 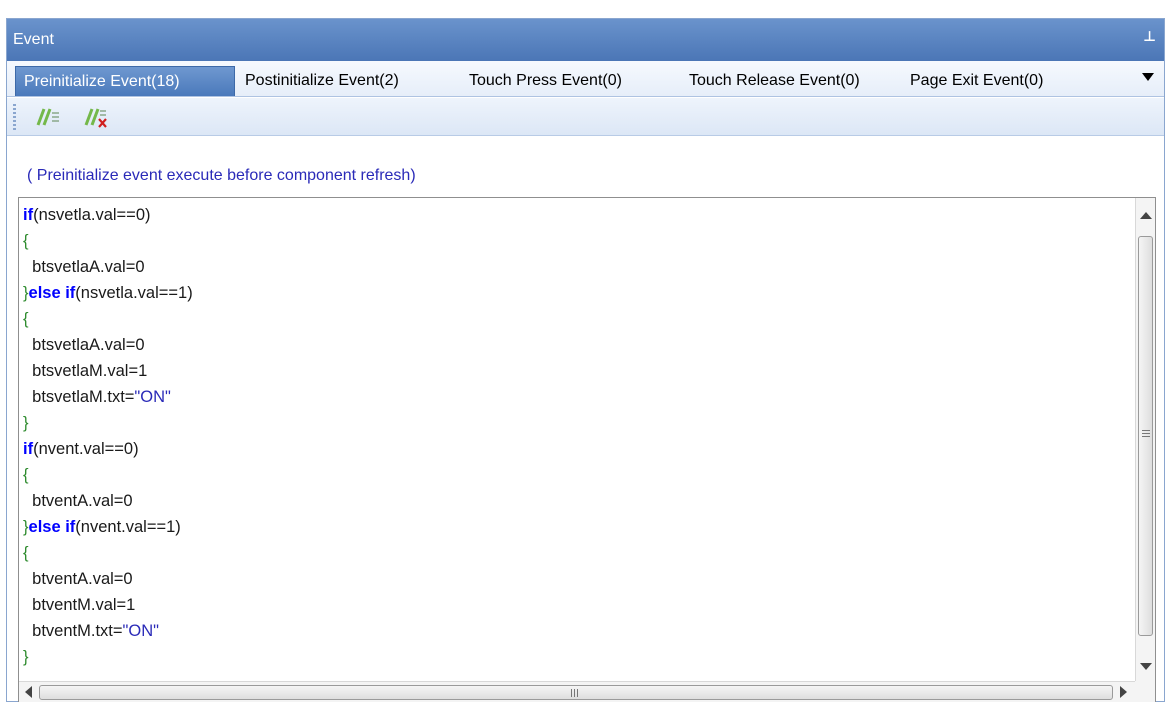 What do you see at coordinates (1146, 215) in the screenshot?
I see `scroll-up-icon` at bounding box center [1146, 215].